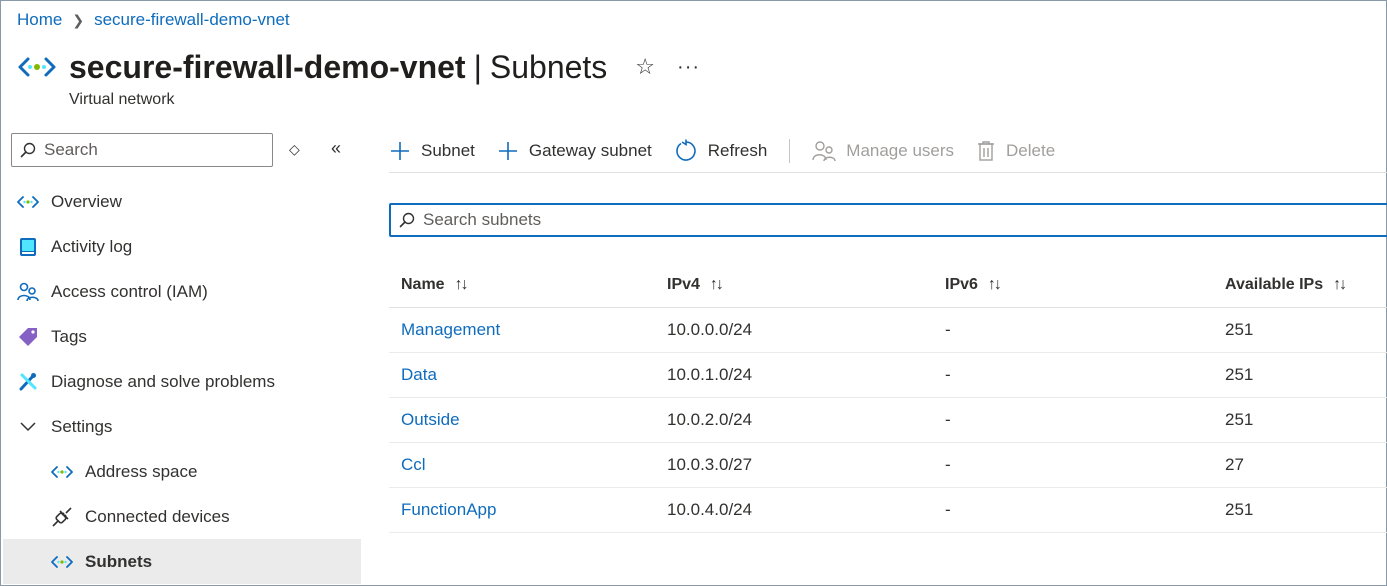  Describe the element at coordinates (1274, 284) in the screenshot. I see `column-label: Available IPs` at that location.